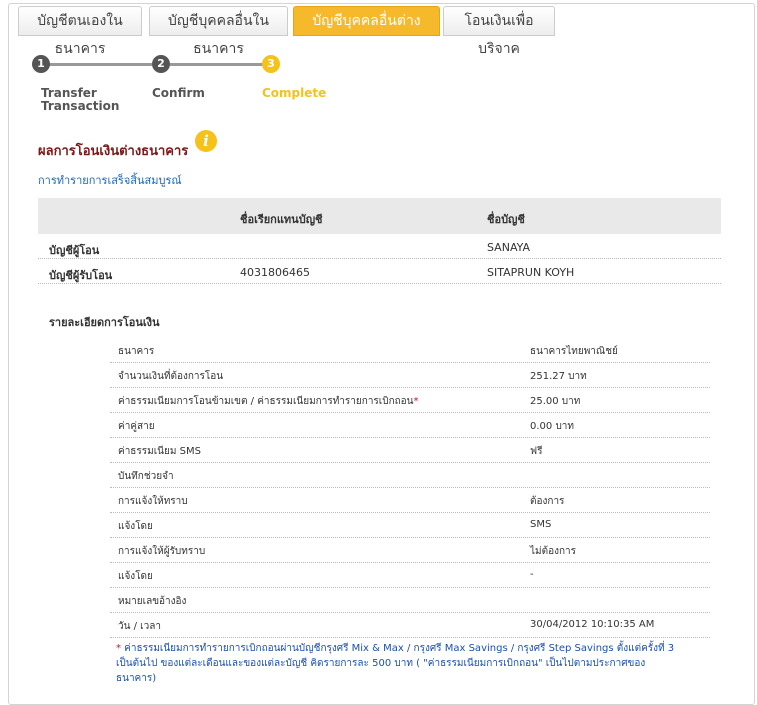  I want to click on step-2-circle: 2, so click(161, 64).